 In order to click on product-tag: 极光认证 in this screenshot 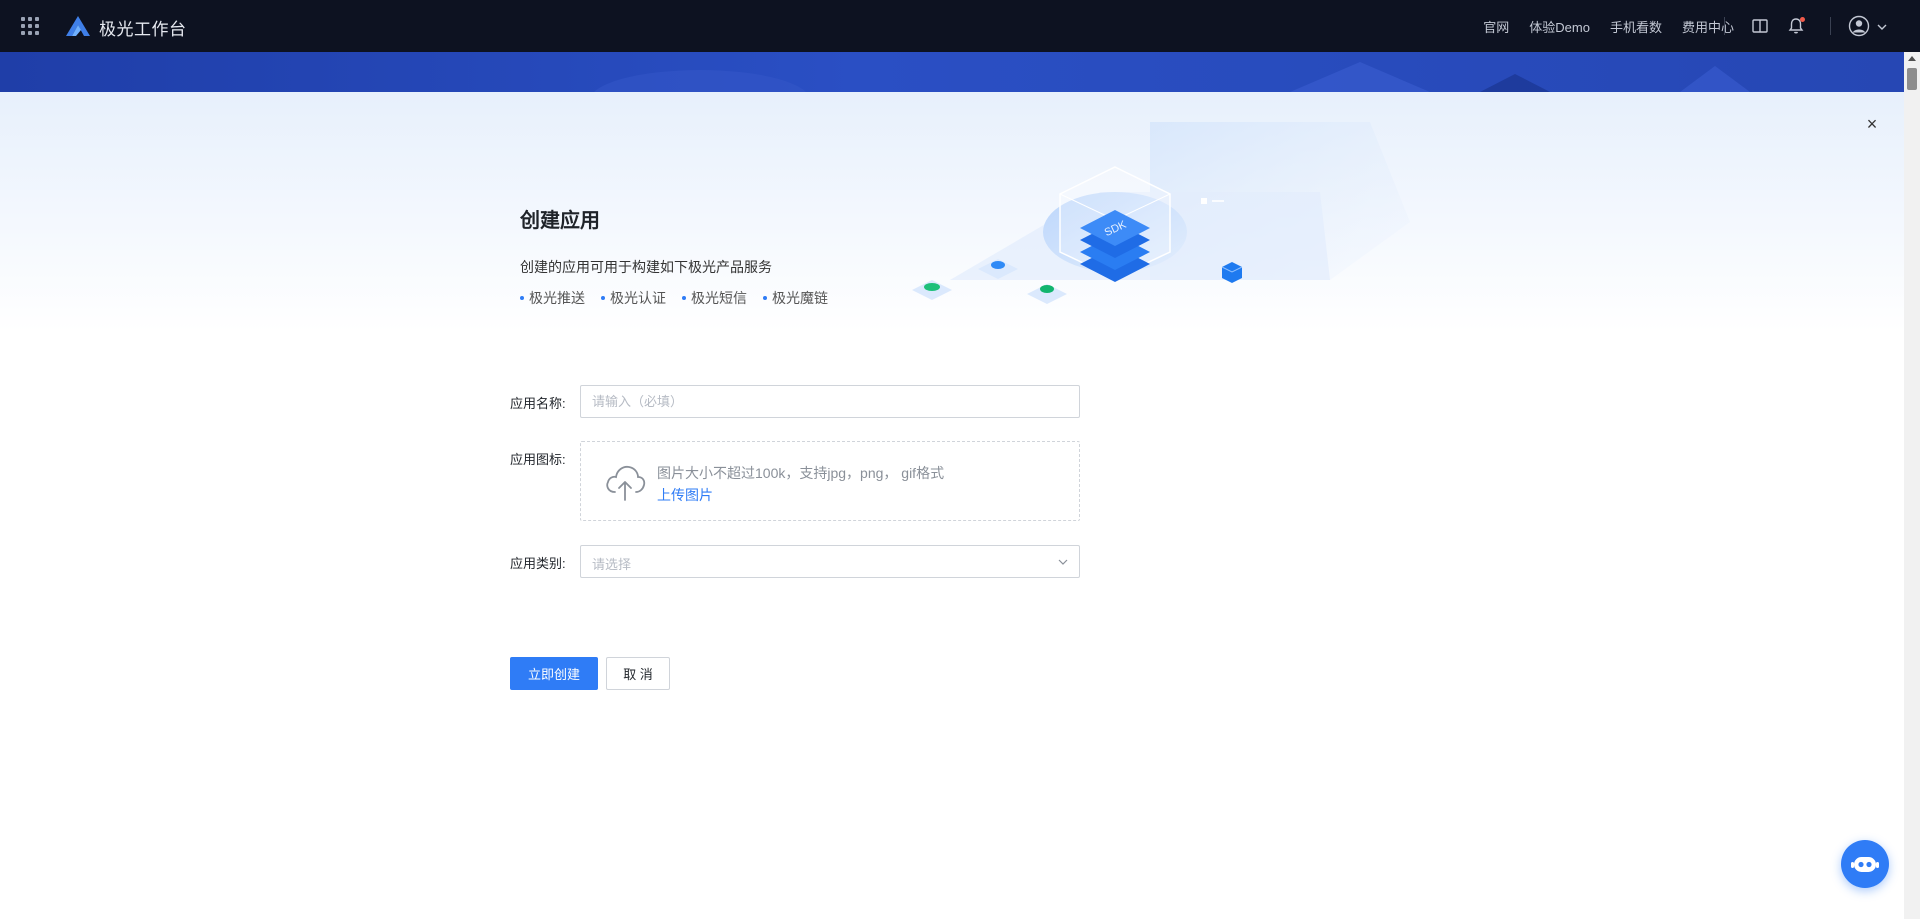, I will do `click(633, 298)`.